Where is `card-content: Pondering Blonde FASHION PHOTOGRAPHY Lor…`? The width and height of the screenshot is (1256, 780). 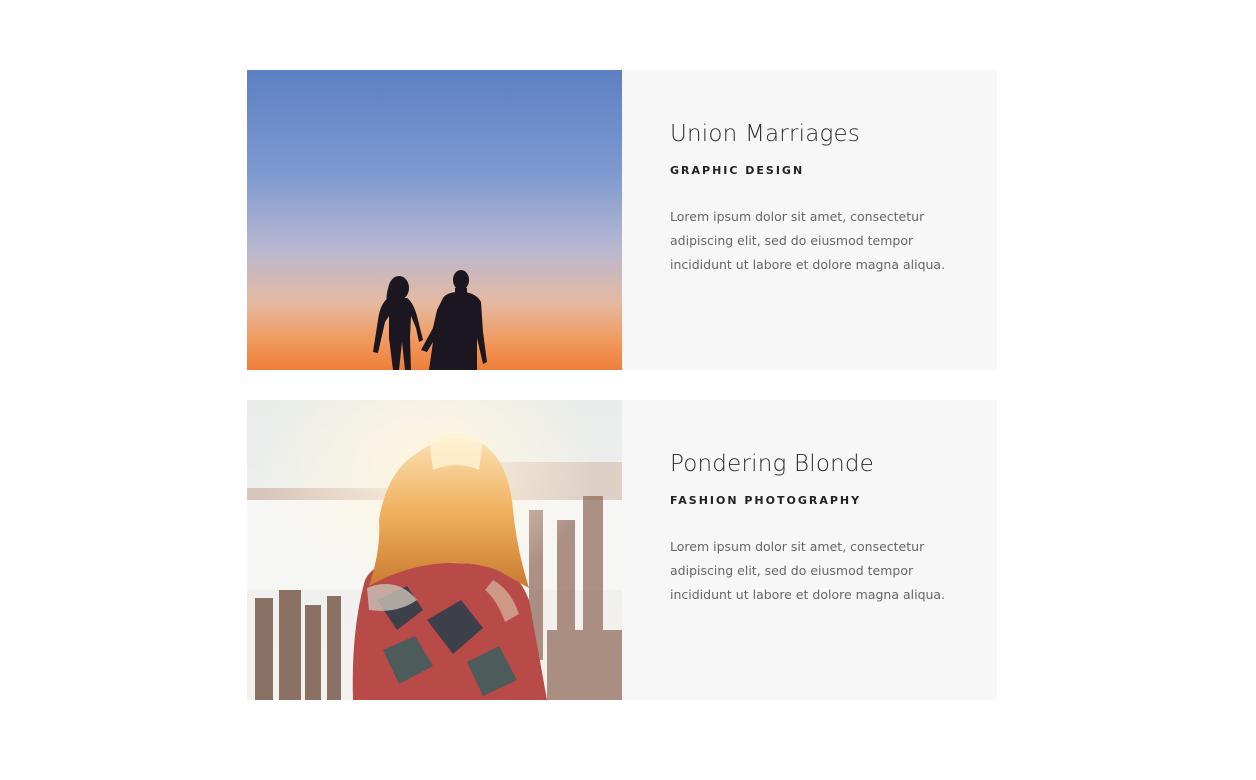
card-content: Pondering Blonde FASHION PHOTOGRAPHY Lor… is located at coordinates (809, 550).